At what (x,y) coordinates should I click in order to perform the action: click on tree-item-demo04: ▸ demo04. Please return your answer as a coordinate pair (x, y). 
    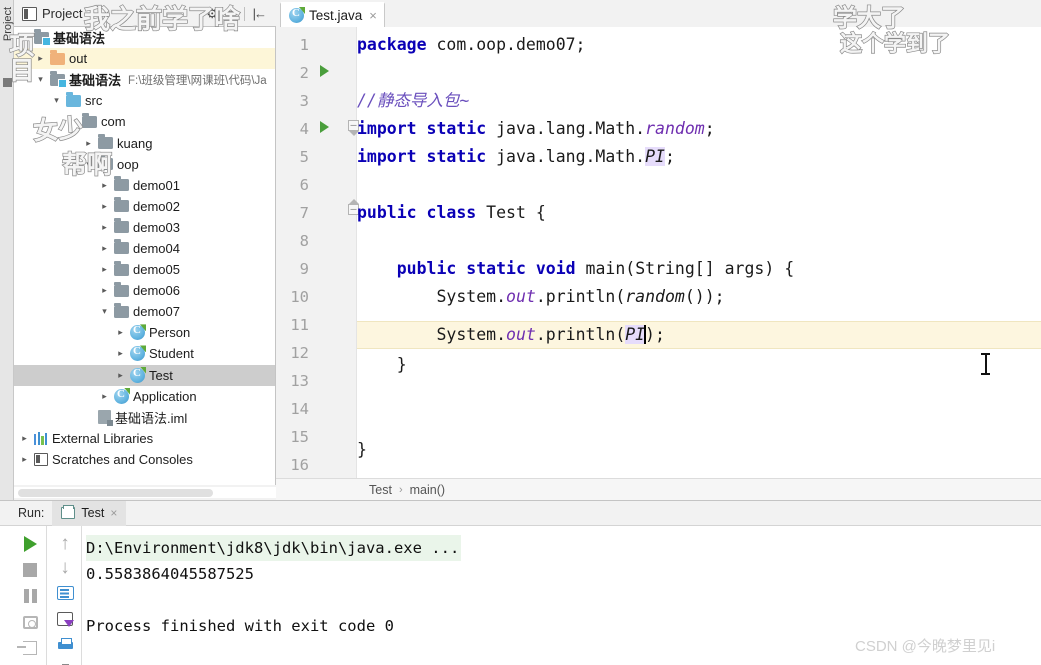
    Looking at the image, I should click on (144, 248).